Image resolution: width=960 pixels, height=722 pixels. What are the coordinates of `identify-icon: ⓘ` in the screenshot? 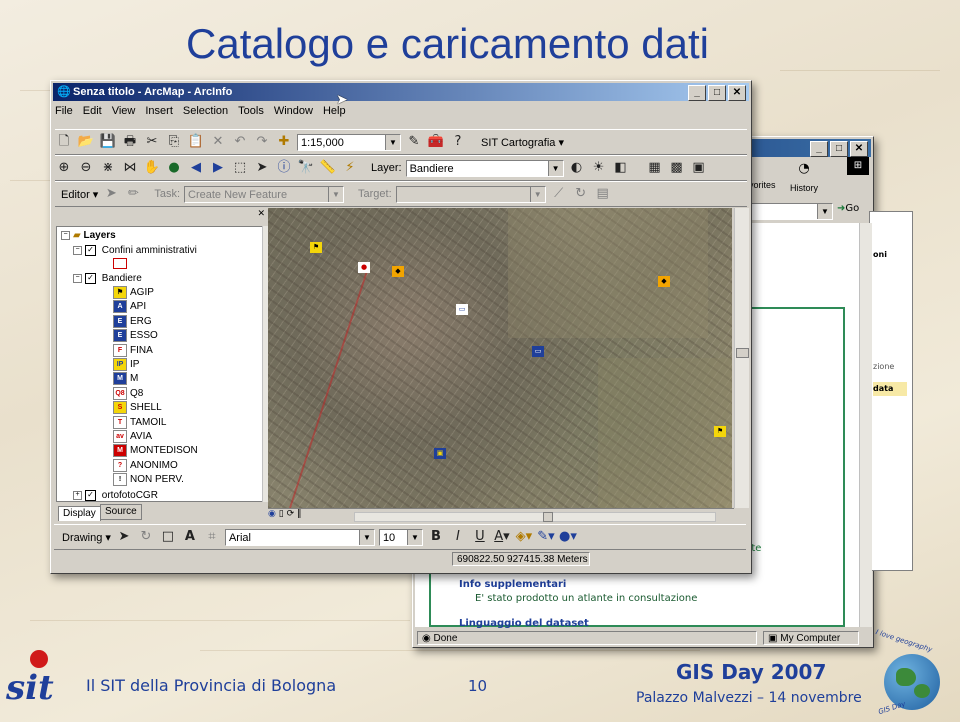 It's located at (284, 168).